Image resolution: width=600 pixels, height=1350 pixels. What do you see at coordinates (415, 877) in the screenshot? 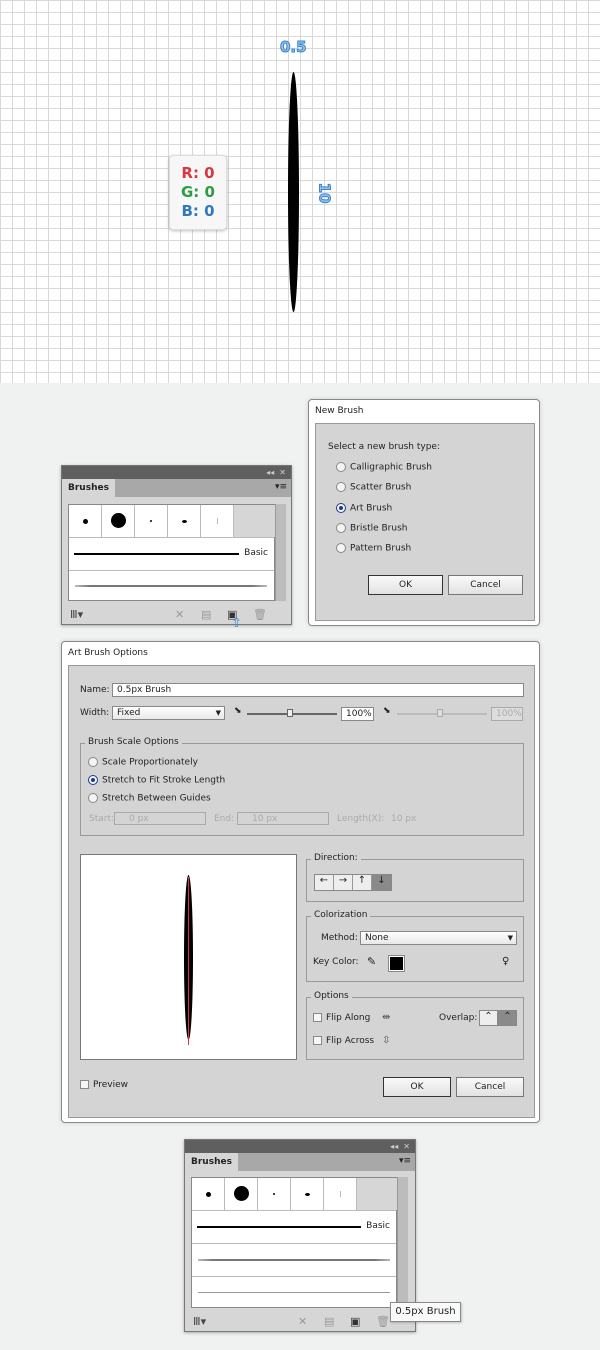
I see `direction-group: Direction: ← → ↑ ↓` at bounding box center [415, 877].